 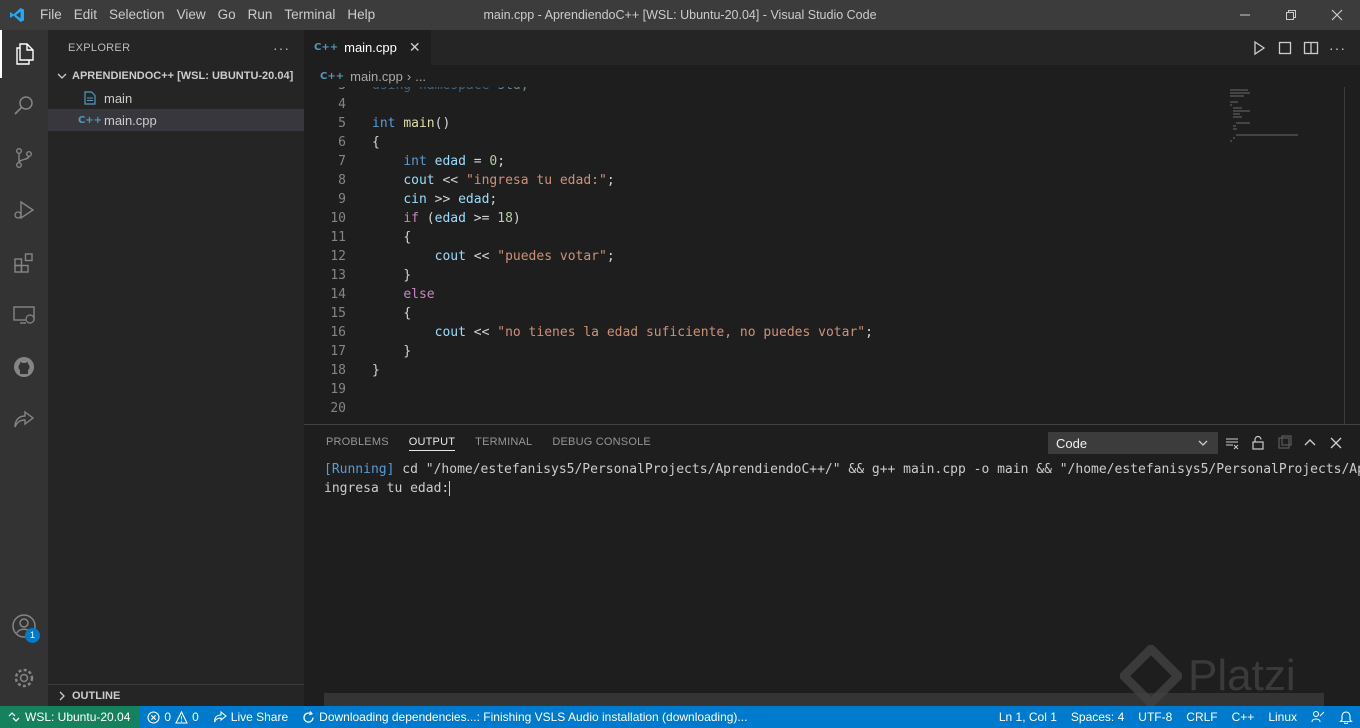 I want to click on code-line: 3 using namespace std;, so click(x=764, y=91).